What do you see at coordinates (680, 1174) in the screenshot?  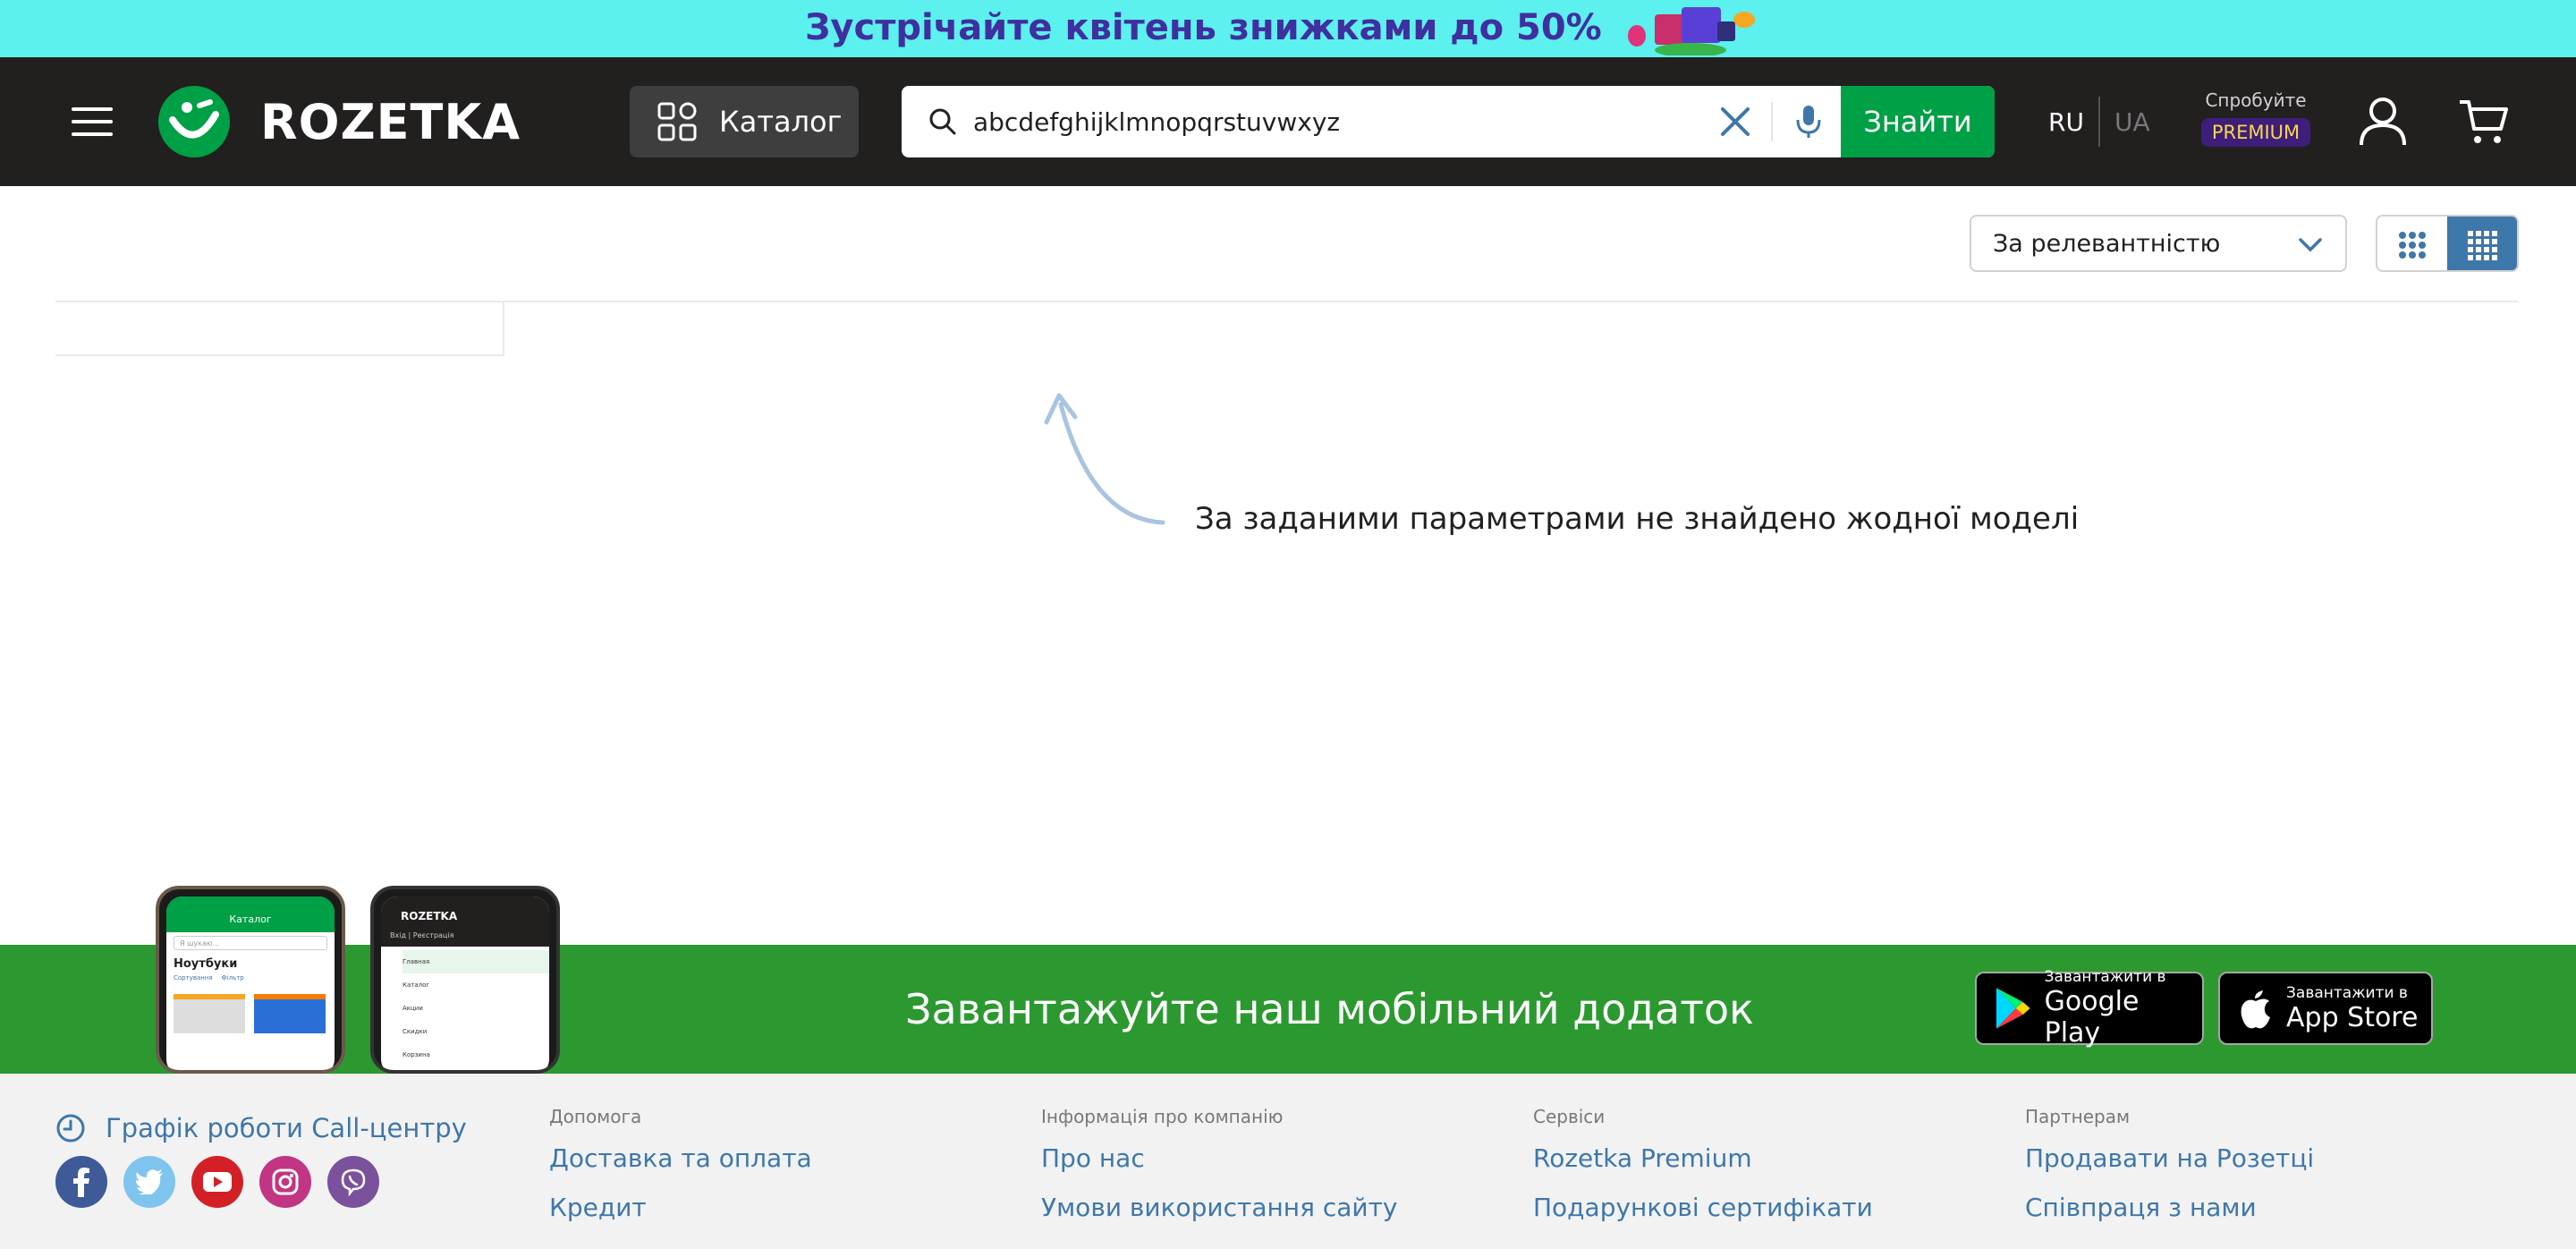 I see `footer-column-help: Допомога Доставка та оплата Кредит` at bounding box center [680, 1174].